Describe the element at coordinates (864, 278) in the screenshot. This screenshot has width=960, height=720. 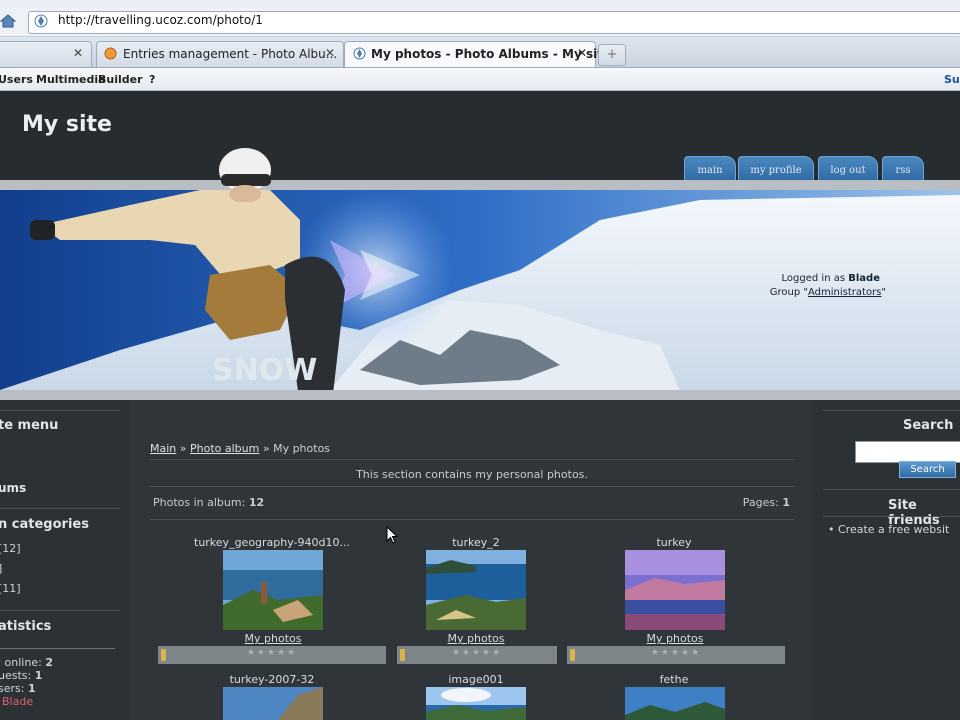
I see `username: Blade` at that location.